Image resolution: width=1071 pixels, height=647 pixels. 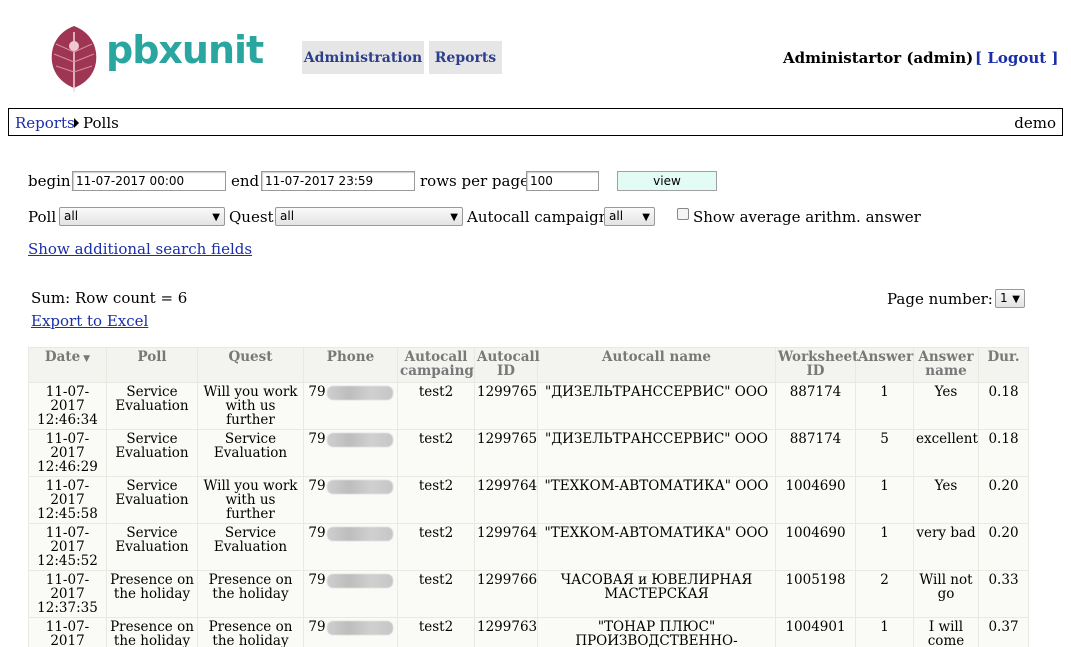 I want to click on quest-select-value: all, so click(x=287, y=216).